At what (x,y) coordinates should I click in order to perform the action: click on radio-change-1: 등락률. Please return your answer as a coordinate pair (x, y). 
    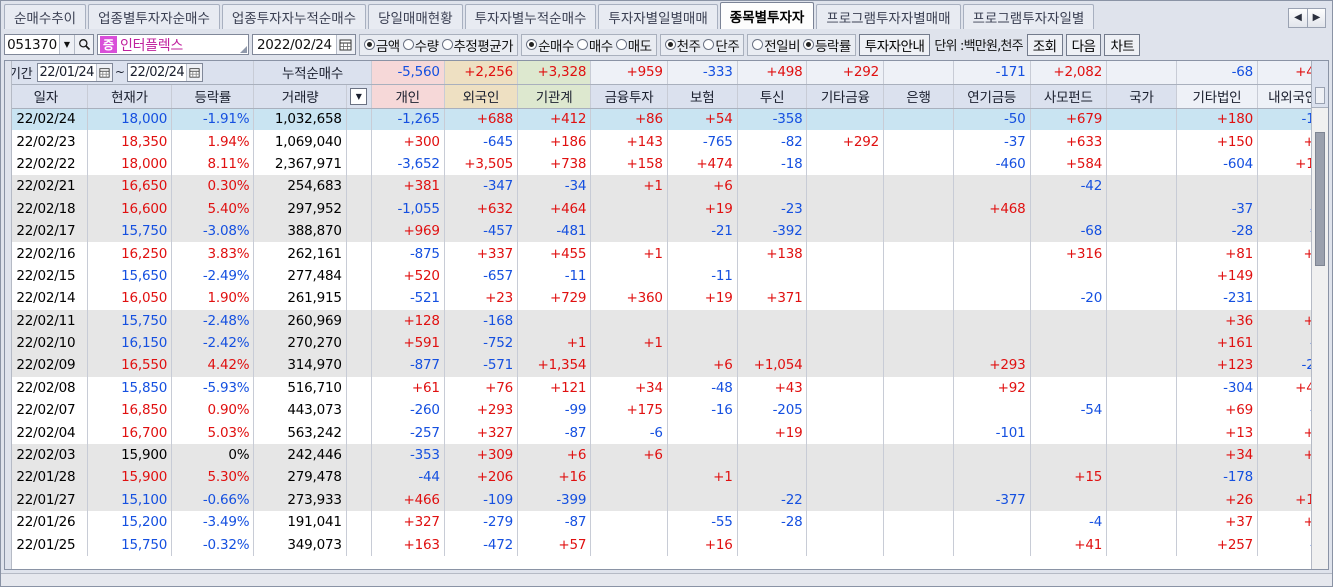
    Looking at the image, I should click on (827, 45).